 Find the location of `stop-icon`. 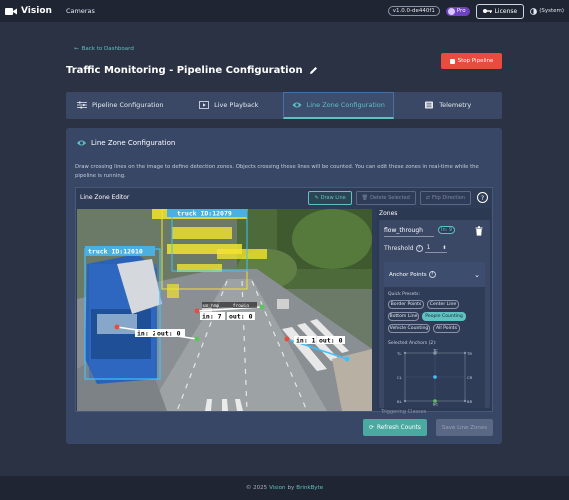

stop-icon is located at coordinates (452, 61).